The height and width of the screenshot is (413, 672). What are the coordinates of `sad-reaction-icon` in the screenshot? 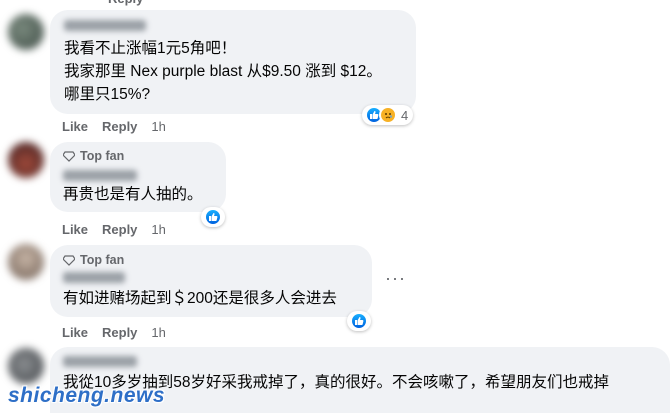 It's located at (388, 115).